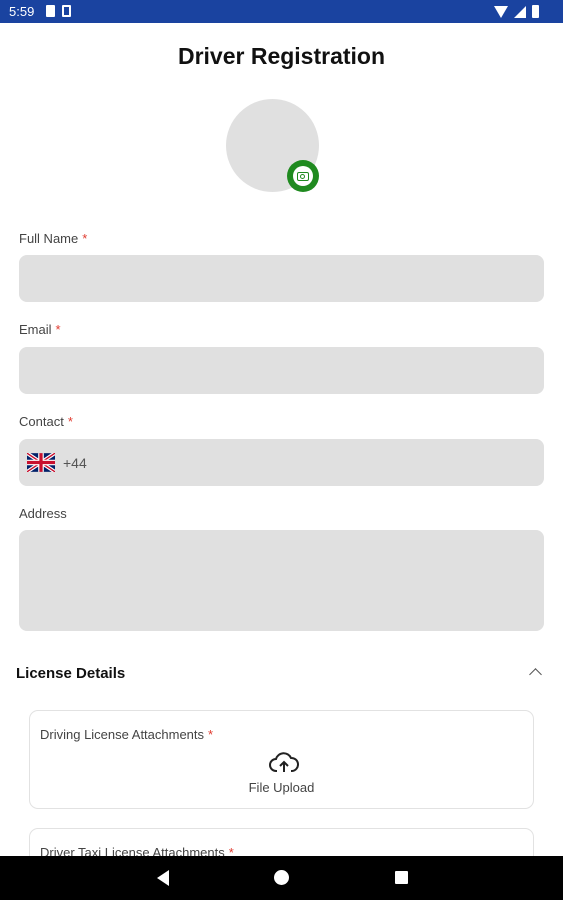 The height and width of the screenshot is (900, 563). Describe the element at coordinates (281, 56) in the screenshot. I see `page-title: Driver Registration` at that location.